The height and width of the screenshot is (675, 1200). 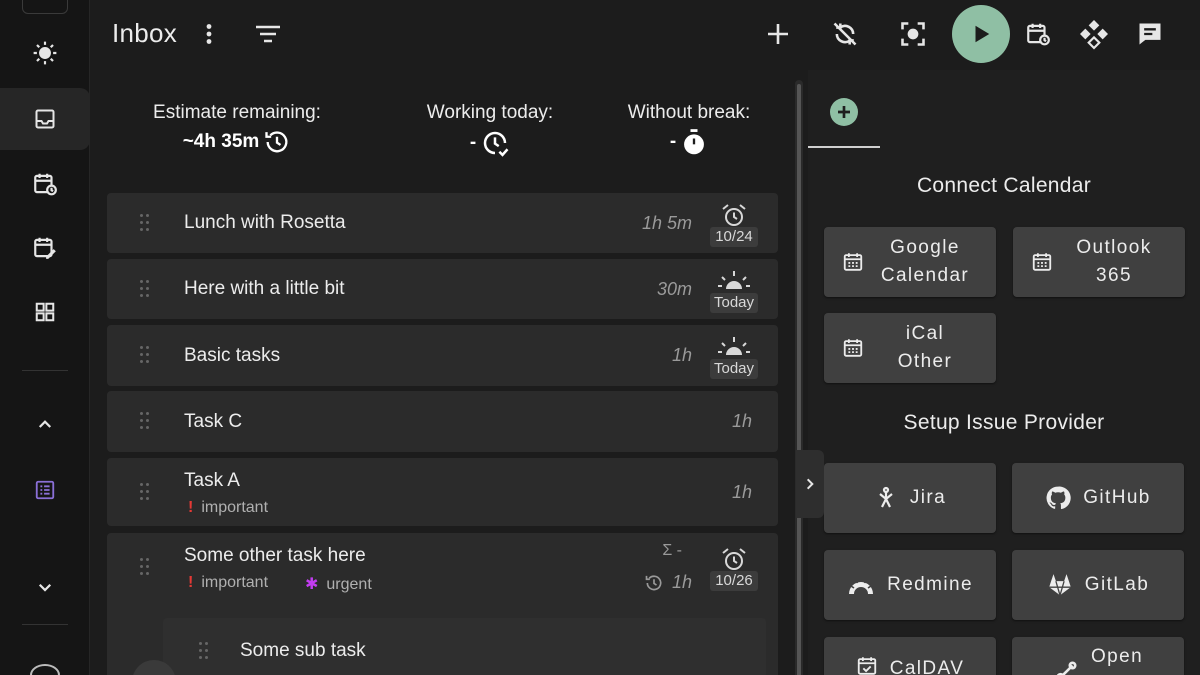 I want to click on sync-off-button, so click(x=845, y=34).